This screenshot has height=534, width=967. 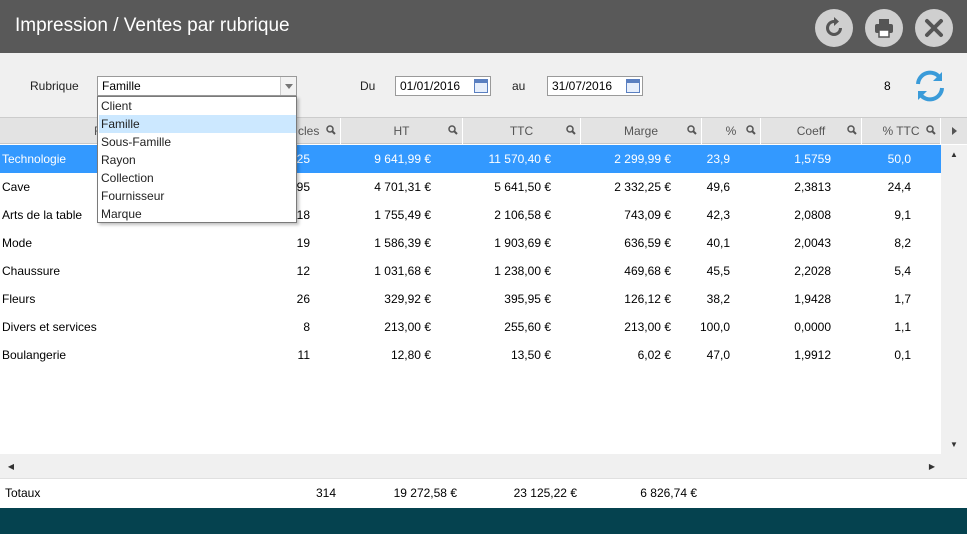 I want to click on table-cell: 6,02 €, so click(x=654, y=355).